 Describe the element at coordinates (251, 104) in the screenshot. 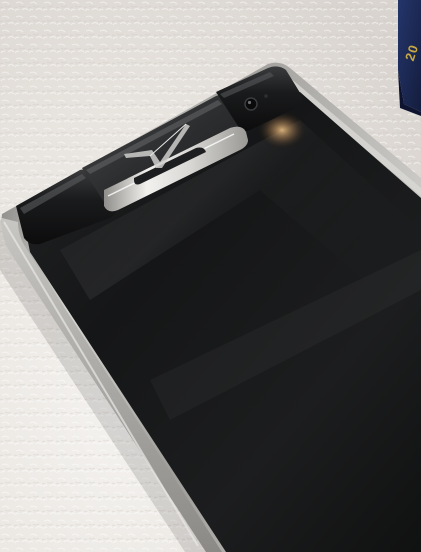

I see `front-camera-icon` at that location.